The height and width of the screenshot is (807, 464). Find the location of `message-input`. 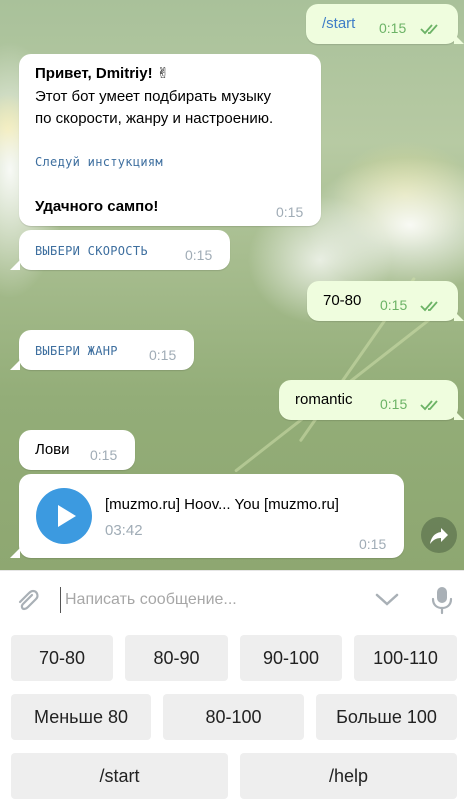

message-input is located at coordinates (210, 600).